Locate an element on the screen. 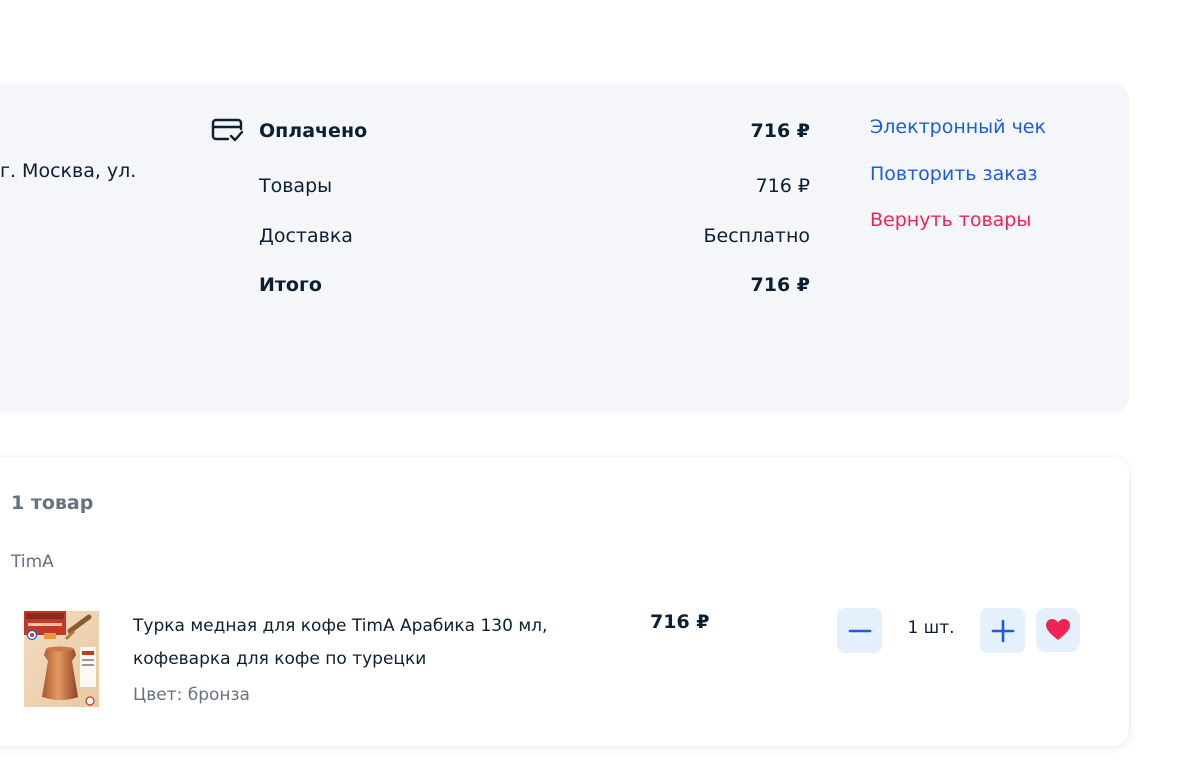  seller-name: TimA is located at coordinates (32, 562).